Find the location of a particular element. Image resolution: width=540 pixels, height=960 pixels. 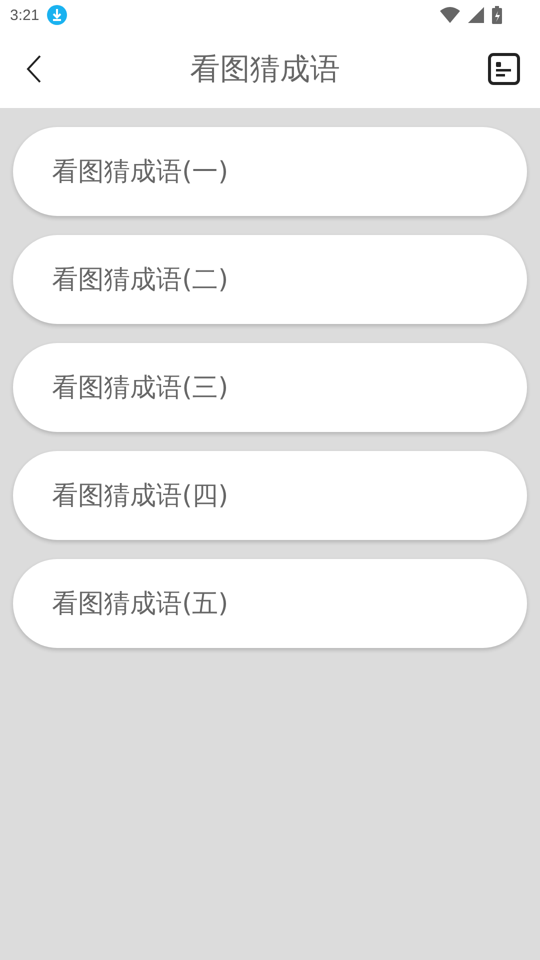

back-button is located at coordinates (34, 69).